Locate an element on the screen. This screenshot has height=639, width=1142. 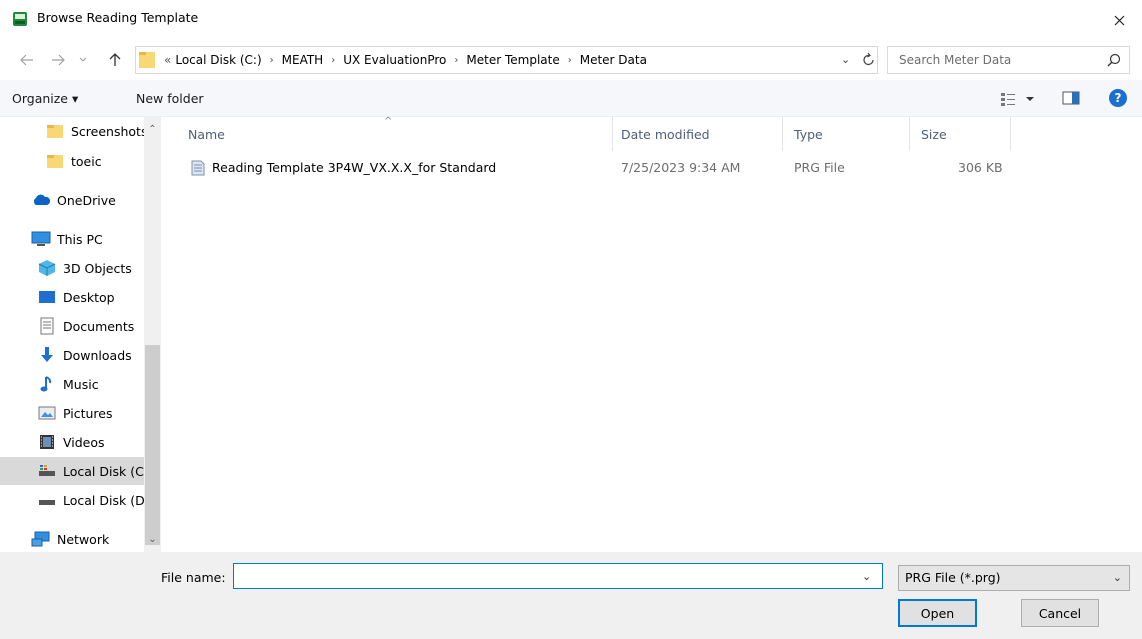
arrow-right-icon is located at coordinates (58, 60).